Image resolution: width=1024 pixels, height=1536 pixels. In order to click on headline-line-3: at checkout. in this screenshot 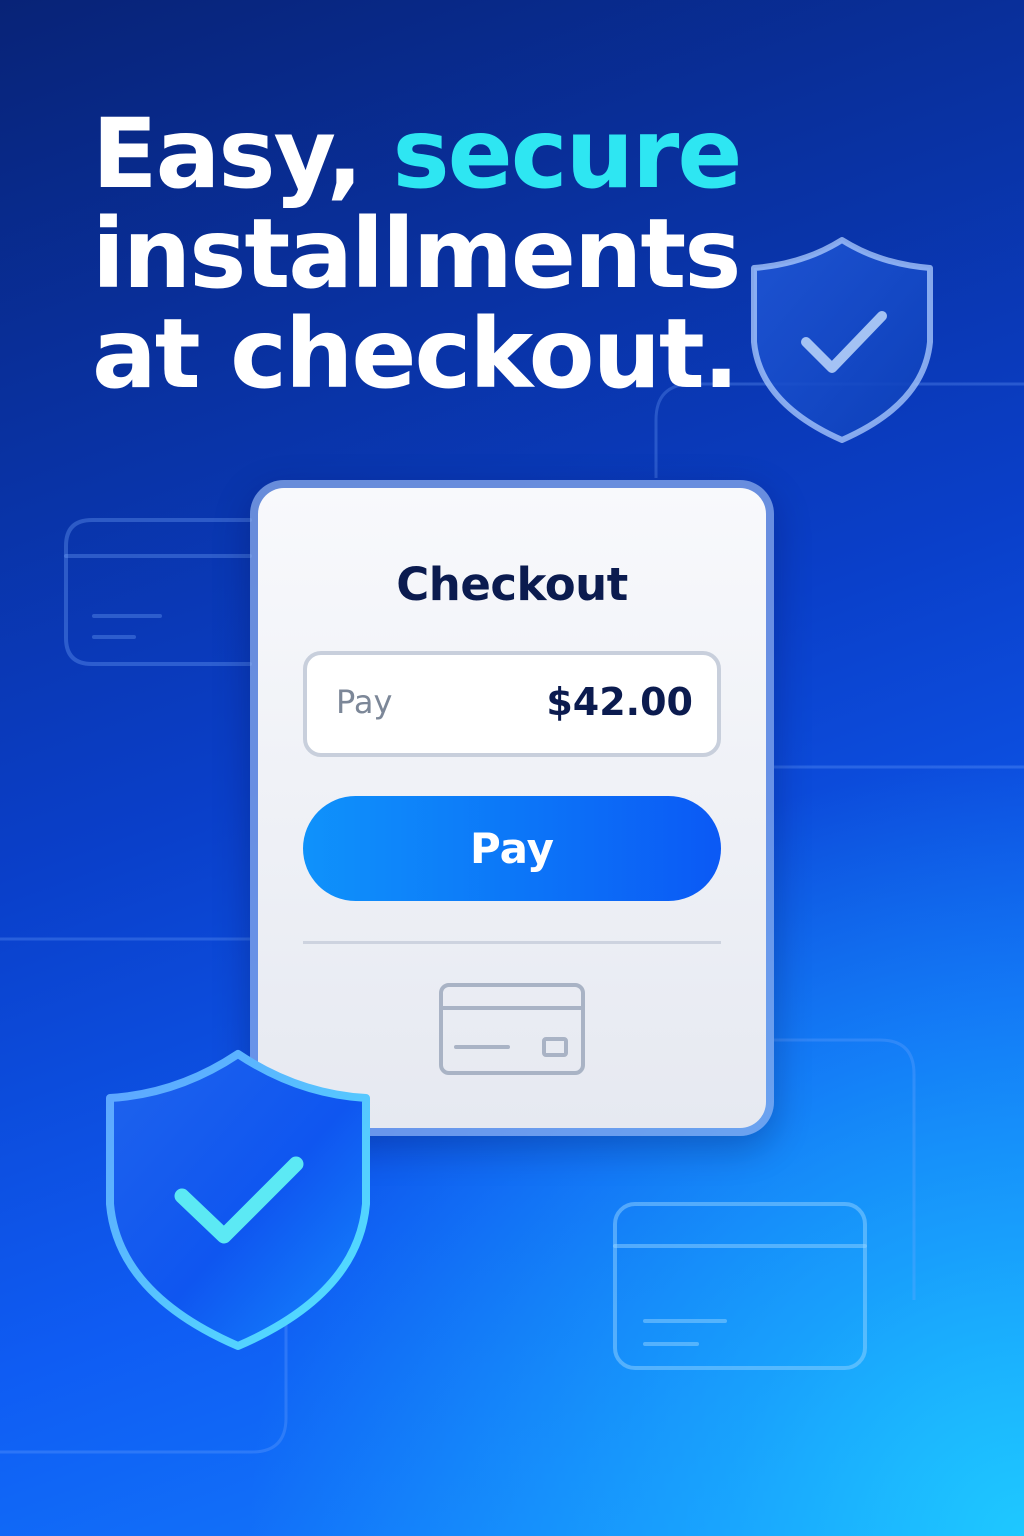, I will do `click(415, 354)`.